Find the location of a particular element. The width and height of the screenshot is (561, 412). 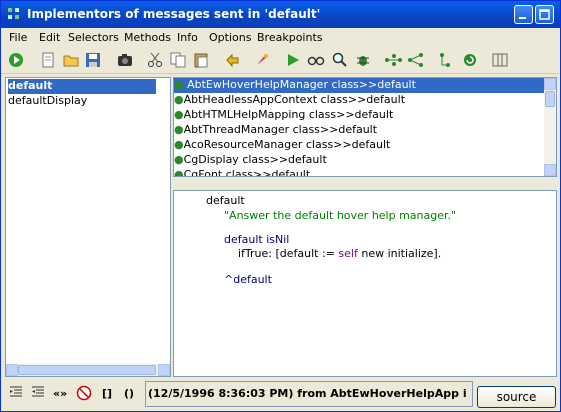

method-selector: default is located at coordinates (225, 200).